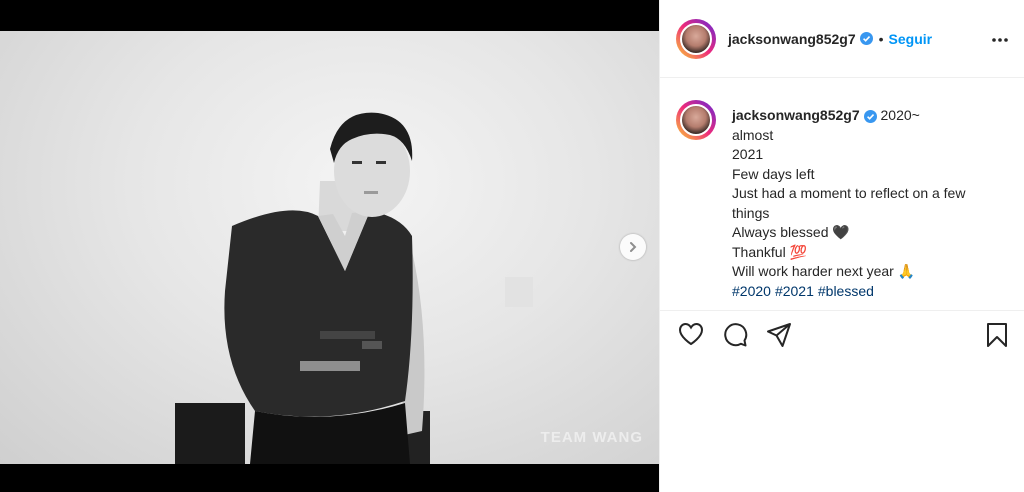 The image size is (1024, 492). What do you see at coordinates (791, 232) in the screenshot?
I see `caption-line: Always blessed 🖤` at bounding box center [791, 232].